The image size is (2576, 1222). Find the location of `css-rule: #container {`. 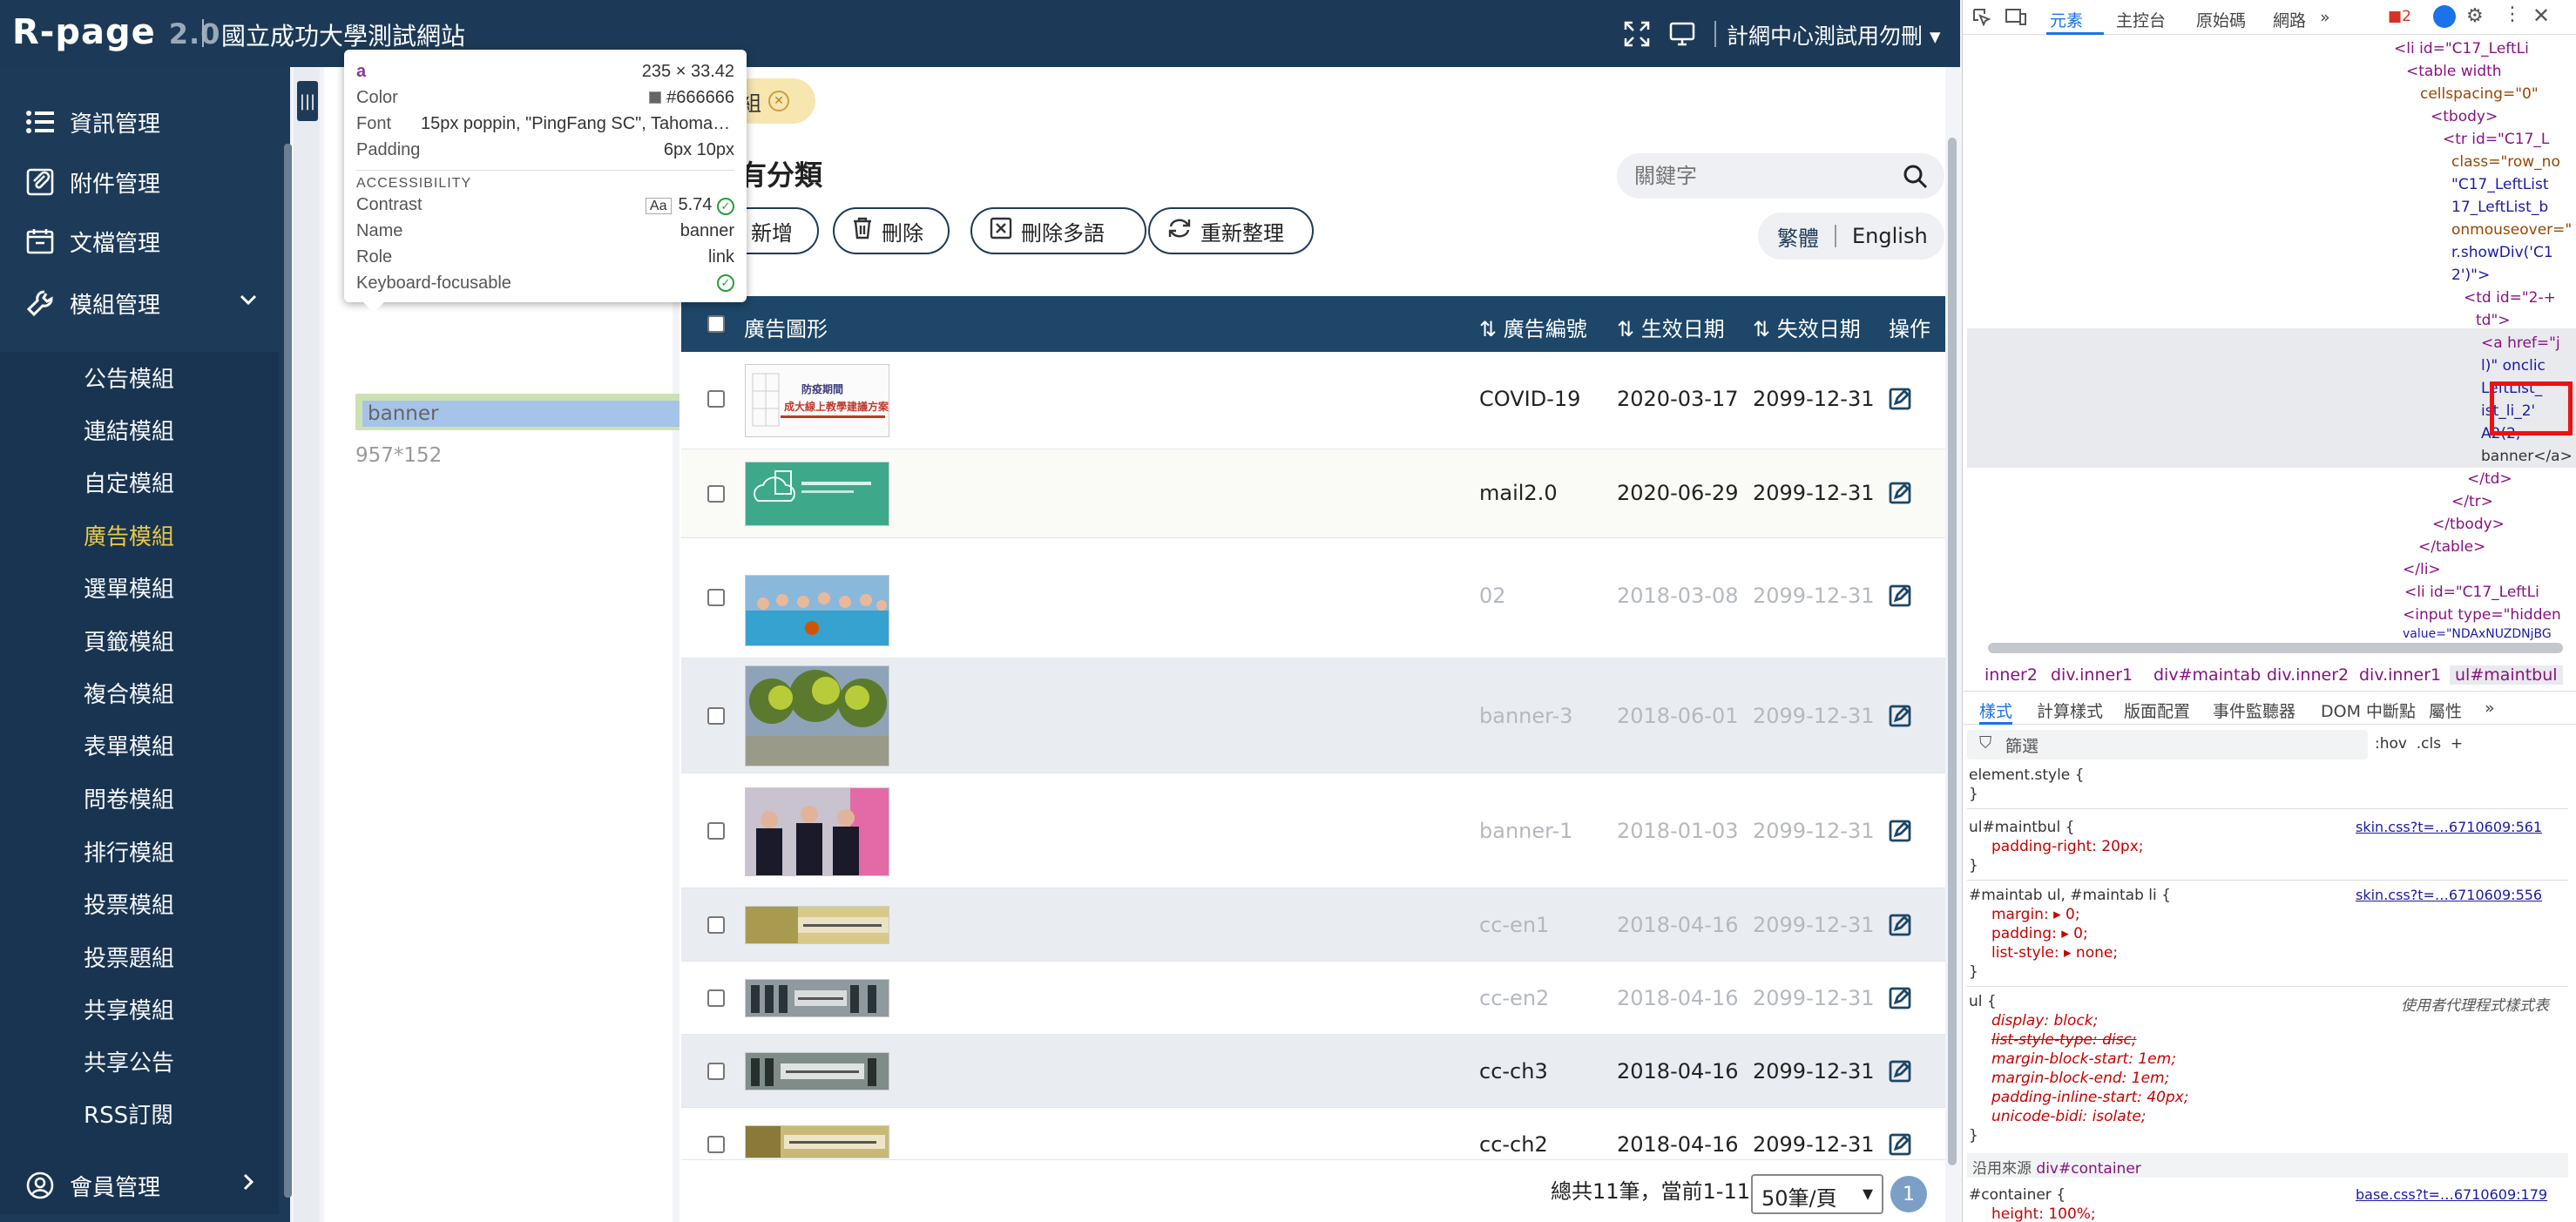

css-rule: #container { is located at coordinates (2017, 1195).